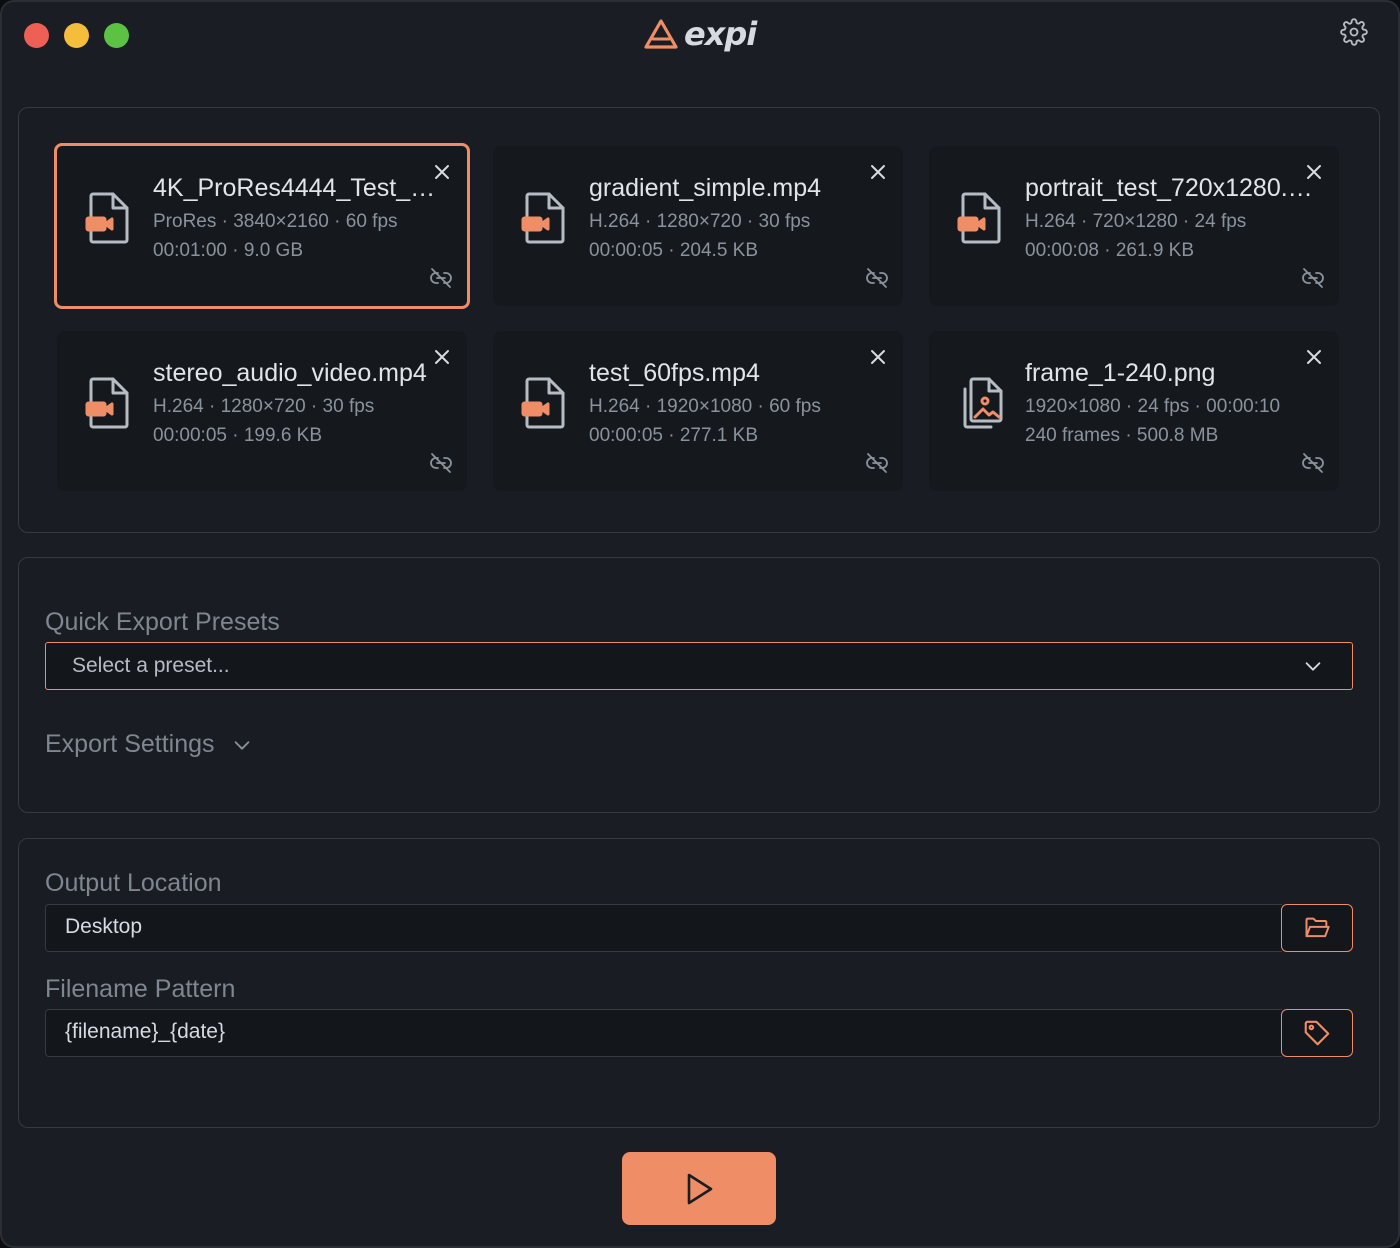 The image size is (1400, 1248). What do you see at coordinates (1153, 406) in the screenshot?
I see `file-meta-format: 1920×1080 · 24 fps · 00:00:10` at bounding box center [1153, 406].